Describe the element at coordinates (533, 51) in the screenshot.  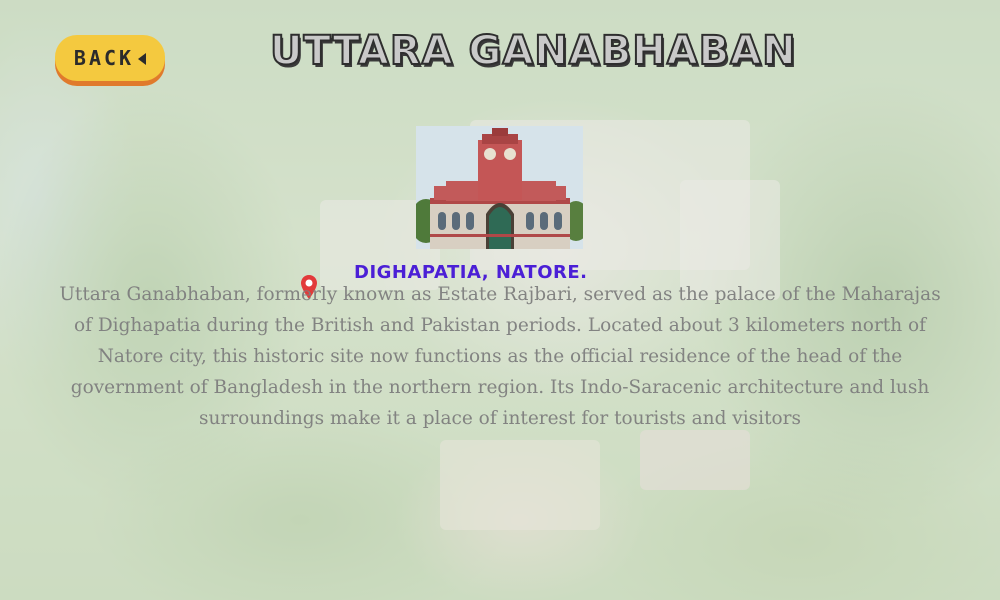
I see `page-title: UTTARA GANABHABAN` at that location.